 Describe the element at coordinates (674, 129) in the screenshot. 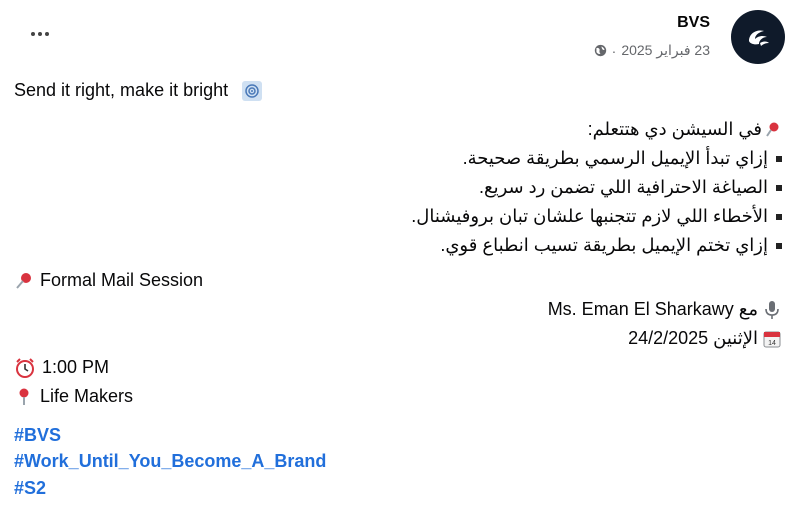

I see `learn-heading-text: في السيشن دي هتتعلم:` at that location.